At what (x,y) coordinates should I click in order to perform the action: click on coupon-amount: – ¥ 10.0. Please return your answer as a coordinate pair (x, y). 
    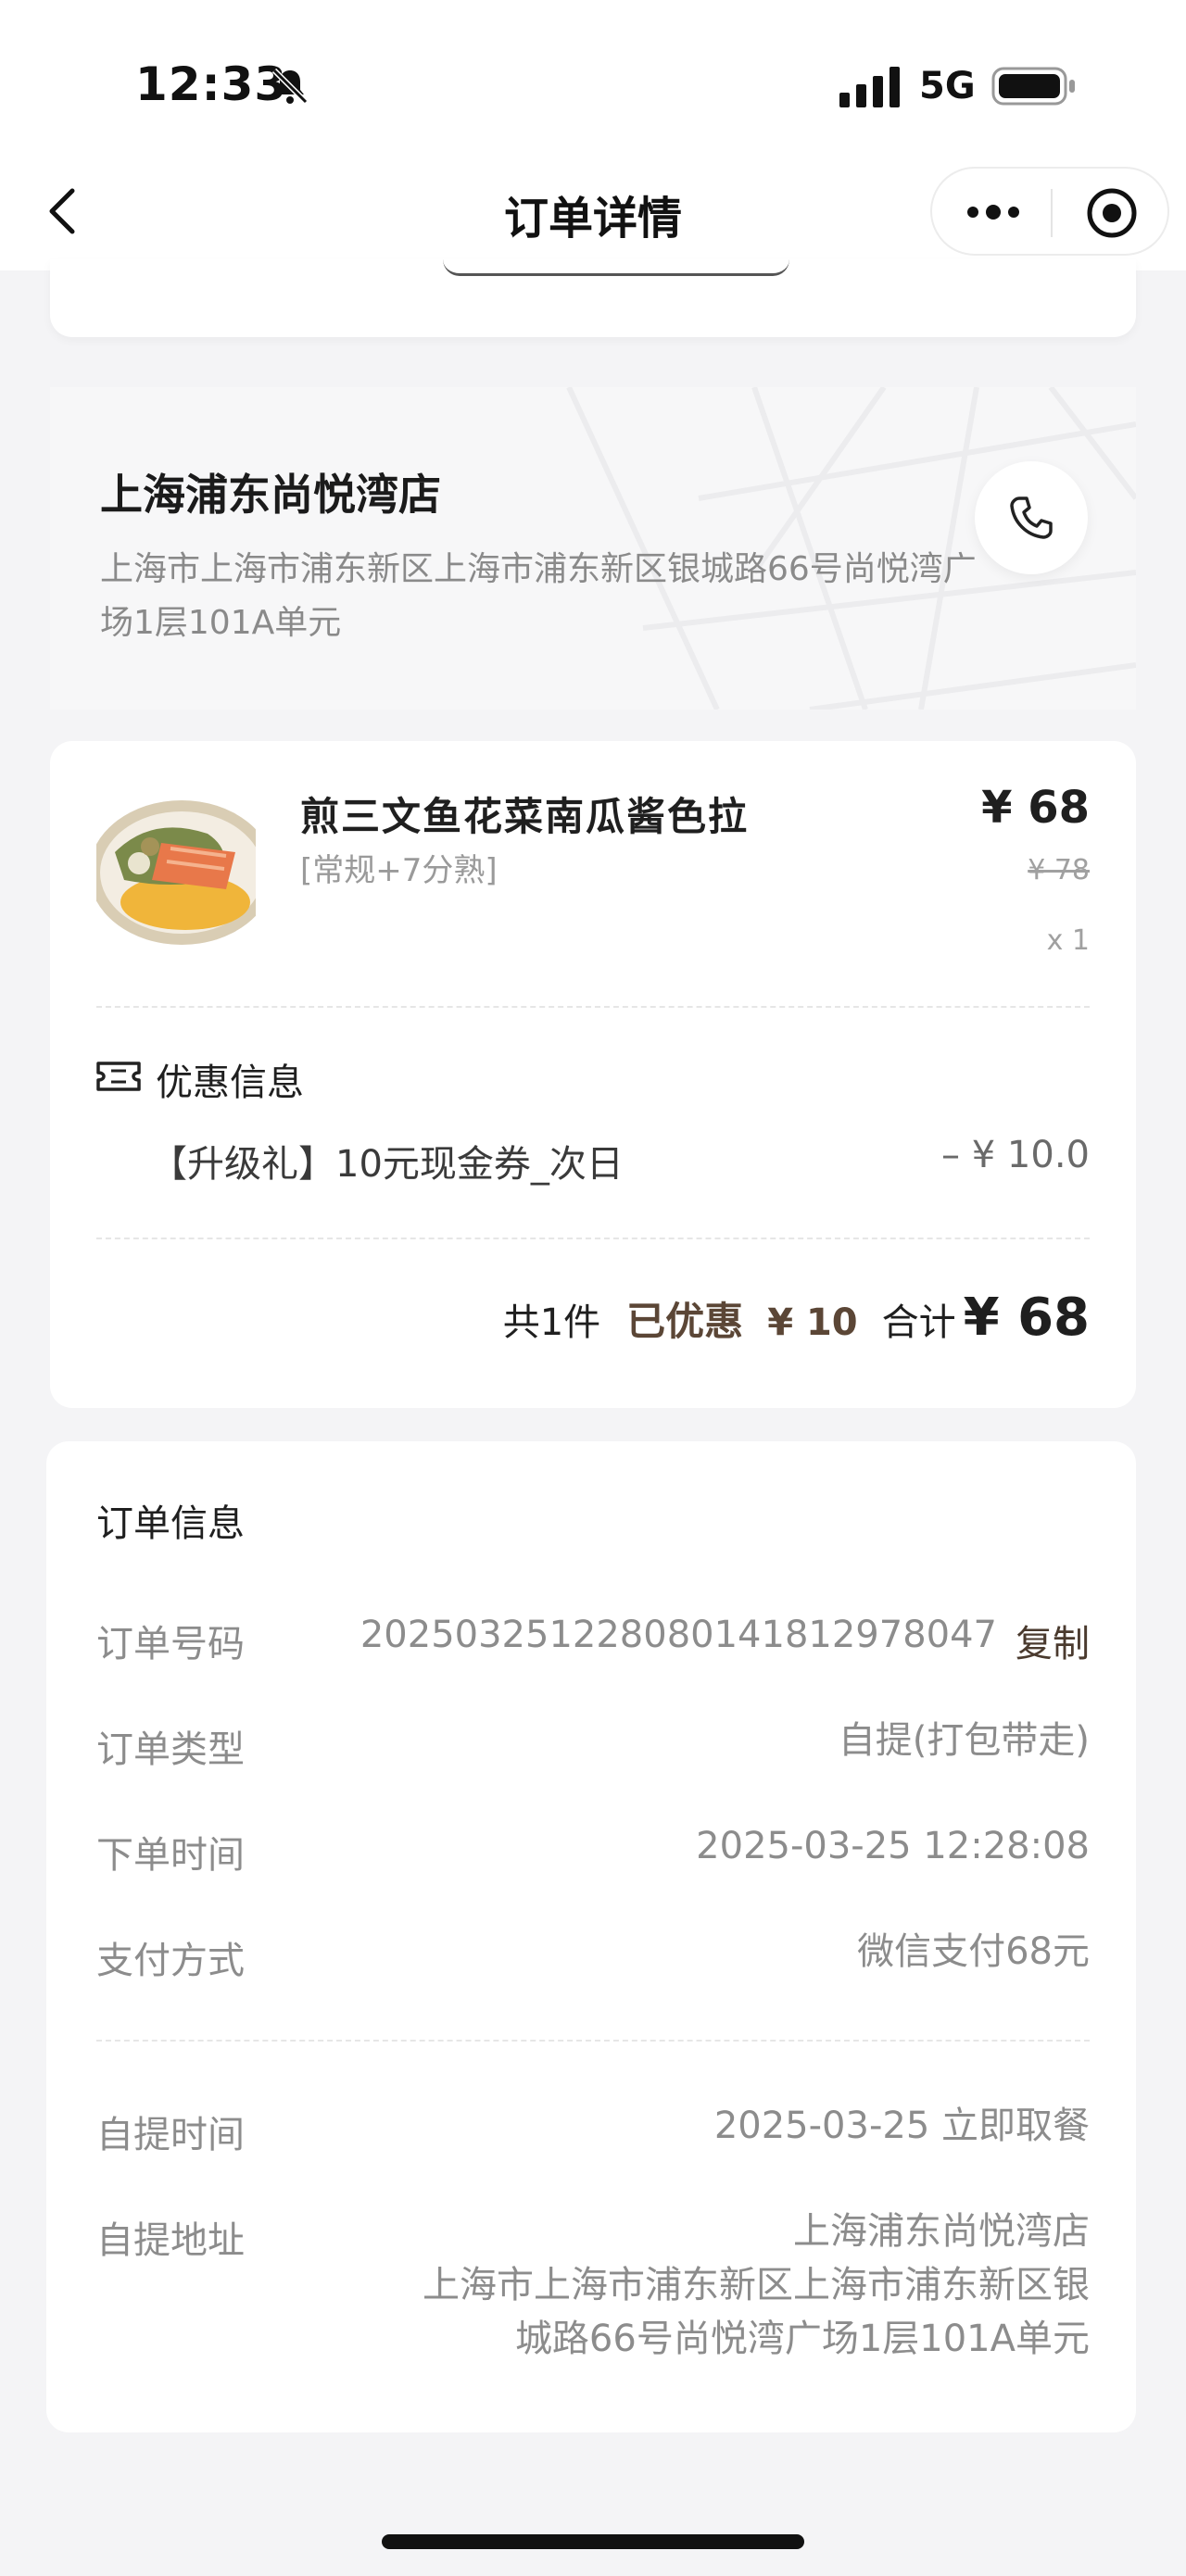
    Looking at the image, I should click on (1015, 1155).